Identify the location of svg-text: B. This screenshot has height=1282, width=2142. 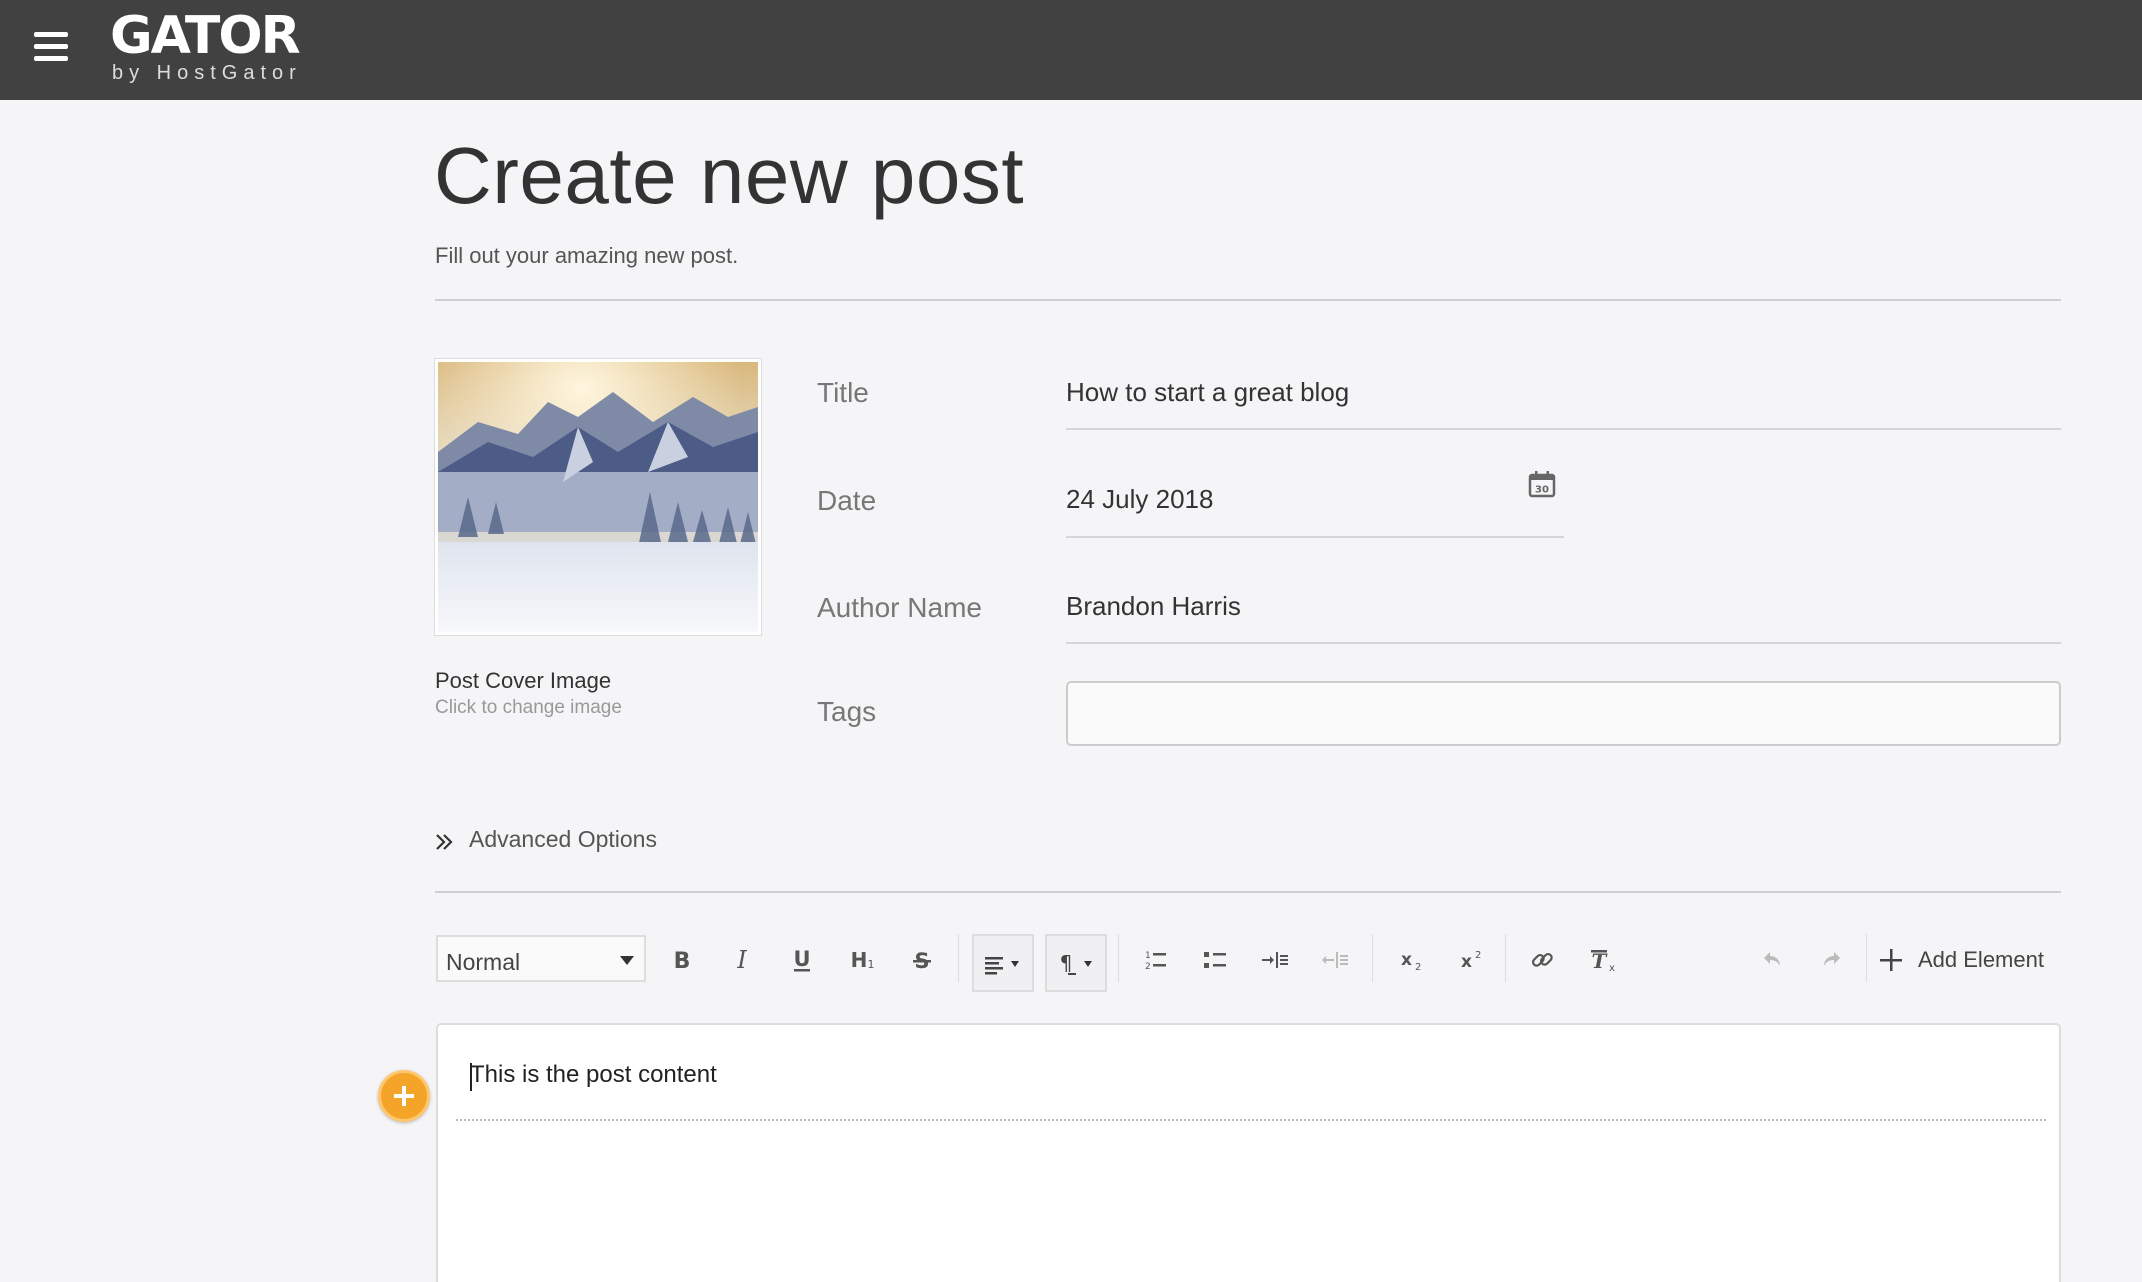
(682, 960).